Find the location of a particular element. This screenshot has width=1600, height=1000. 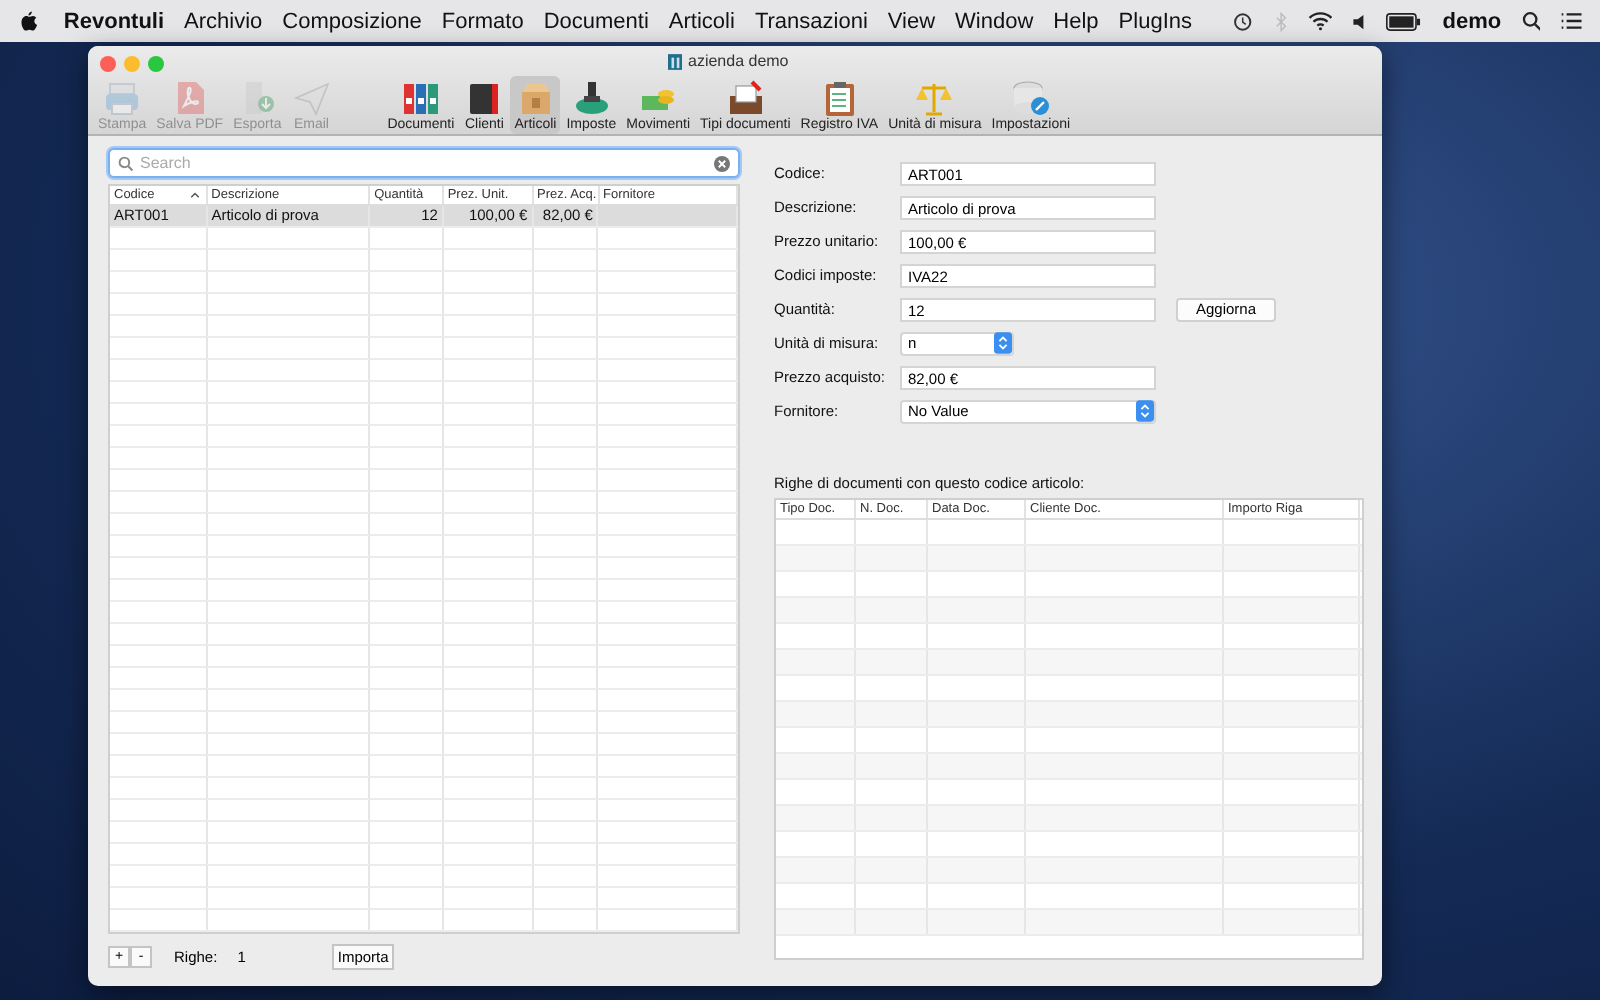

document-icon is located at coordinates (675, 61).